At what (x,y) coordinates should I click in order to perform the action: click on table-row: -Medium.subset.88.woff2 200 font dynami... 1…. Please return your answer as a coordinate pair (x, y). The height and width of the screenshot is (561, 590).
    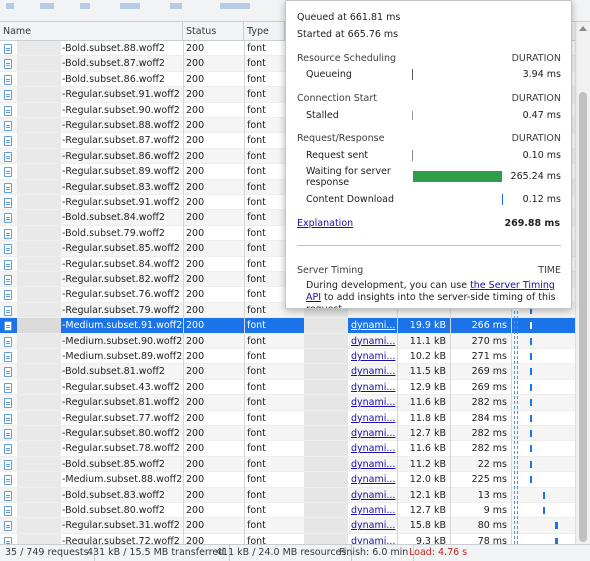
    Looking at the image, I should click on (287, 480).